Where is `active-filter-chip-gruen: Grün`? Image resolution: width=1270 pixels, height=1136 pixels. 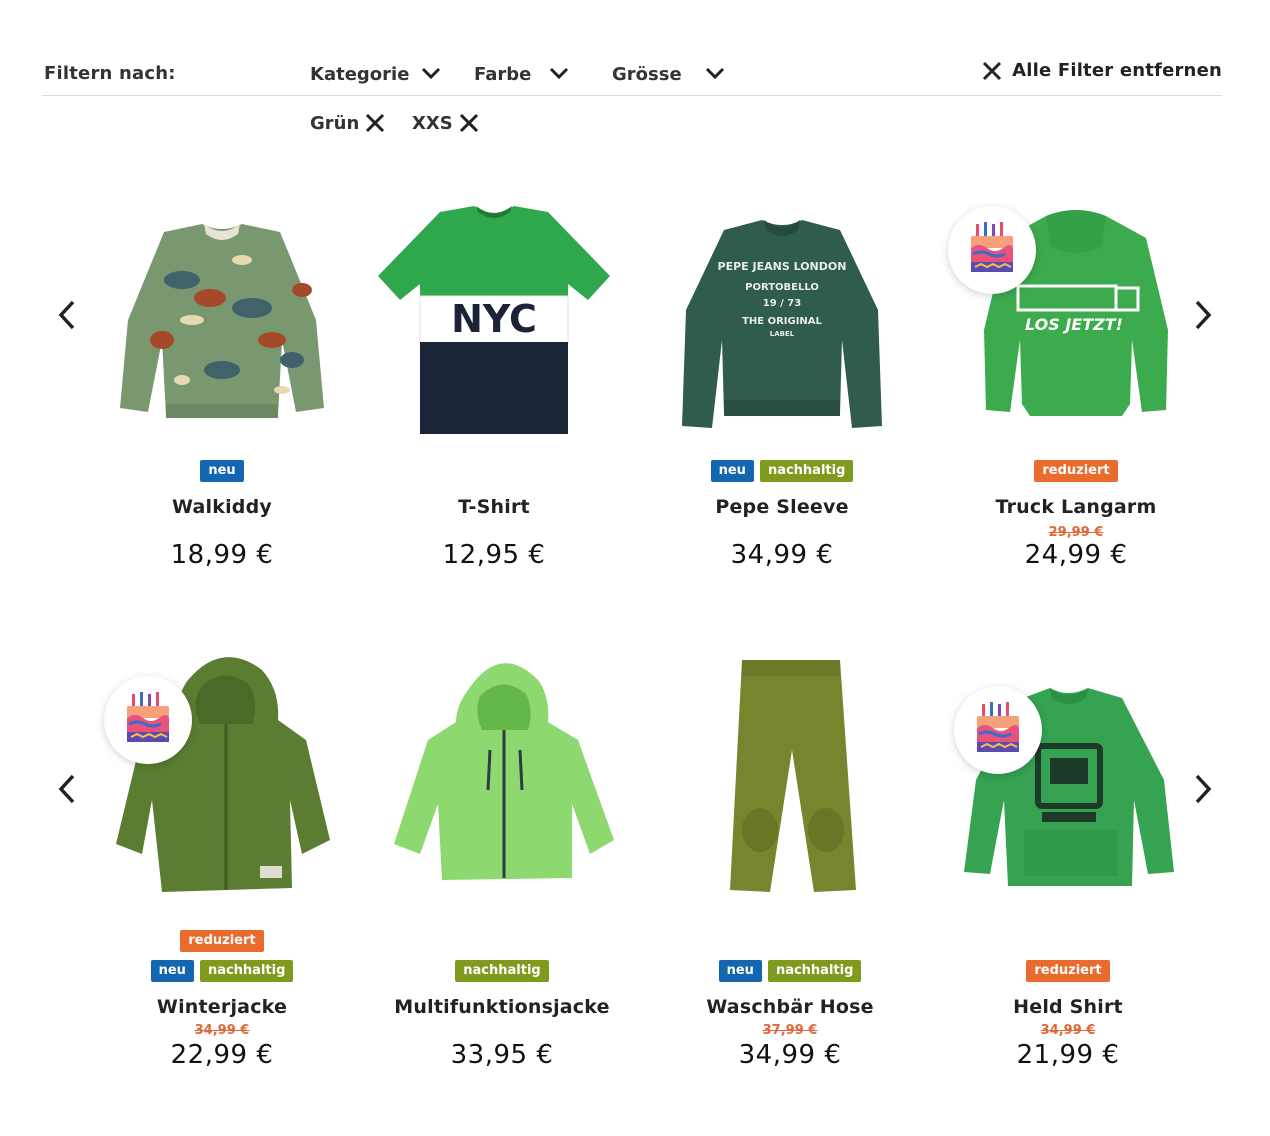 active-filter-chip-gruen: Grün is located at coordinates (347, 123).